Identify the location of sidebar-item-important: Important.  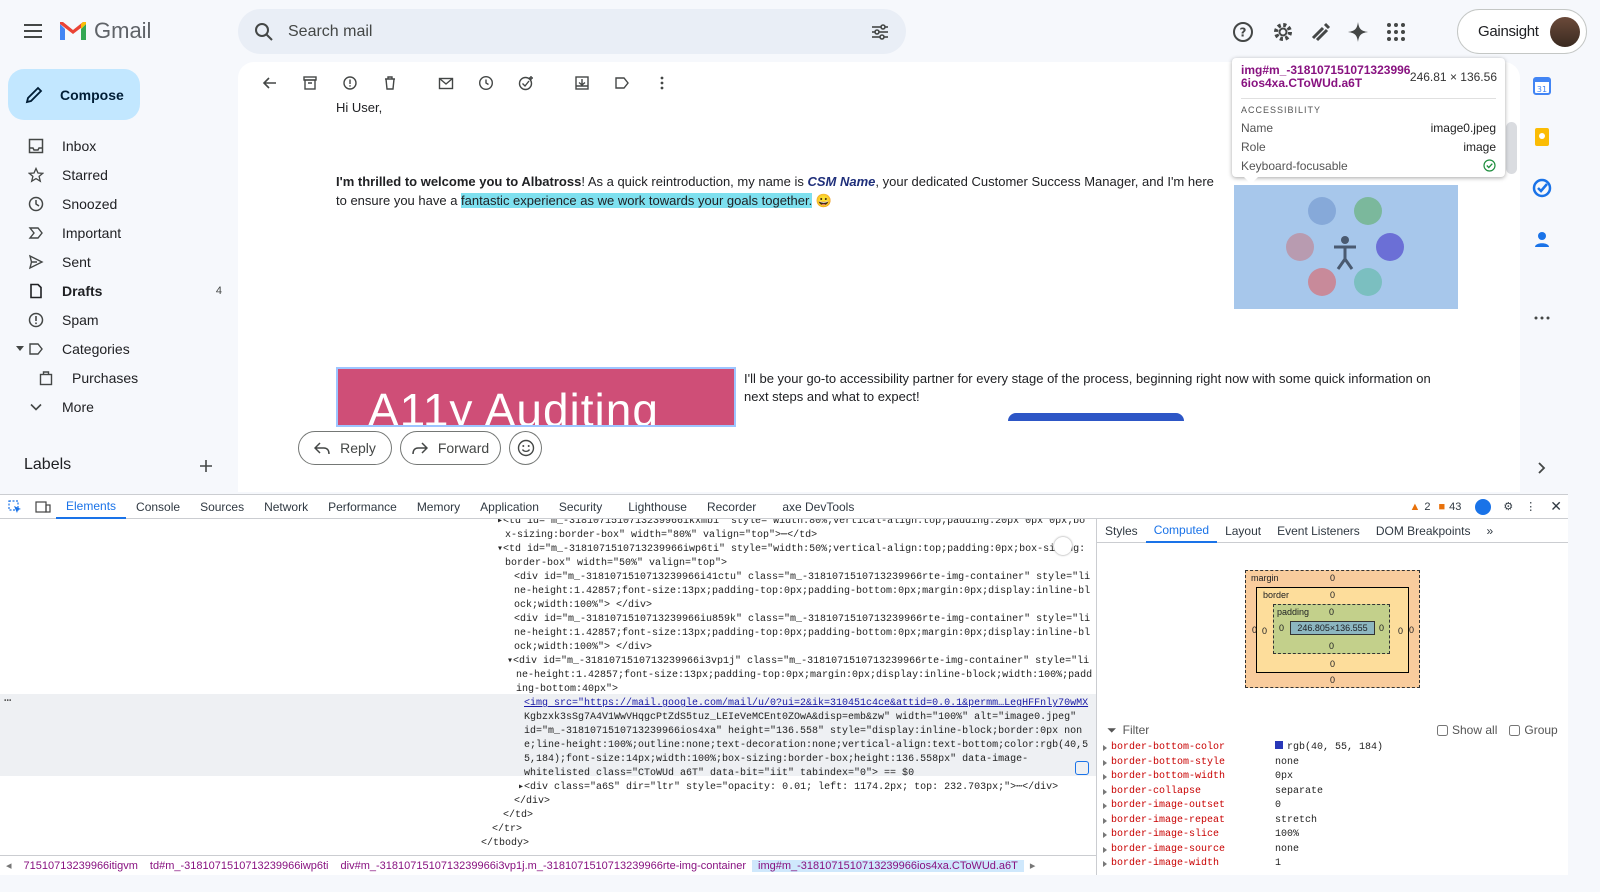
(121, 233).